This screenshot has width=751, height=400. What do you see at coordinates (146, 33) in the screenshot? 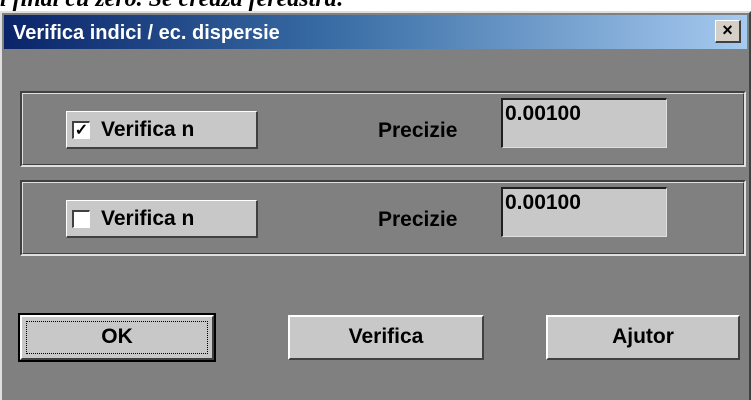
I see `dialog-title: Verifica indici / ec. dispersie` at bounding box center [146, 33].